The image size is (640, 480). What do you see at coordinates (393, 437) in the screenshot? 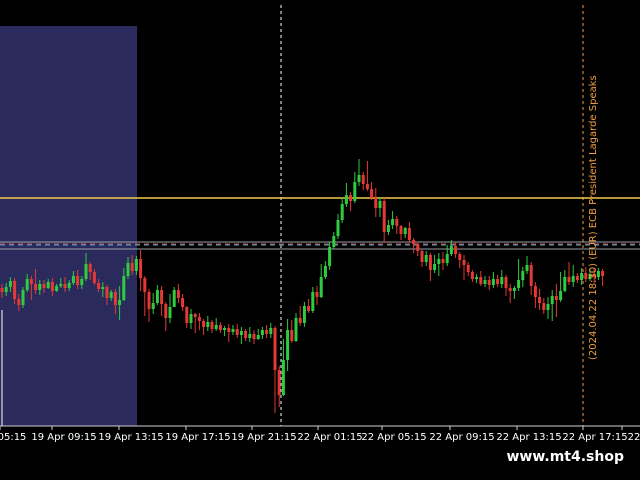
I see `x-tick-label: 22 Apr 05:15` at bounding box center [393, 437].